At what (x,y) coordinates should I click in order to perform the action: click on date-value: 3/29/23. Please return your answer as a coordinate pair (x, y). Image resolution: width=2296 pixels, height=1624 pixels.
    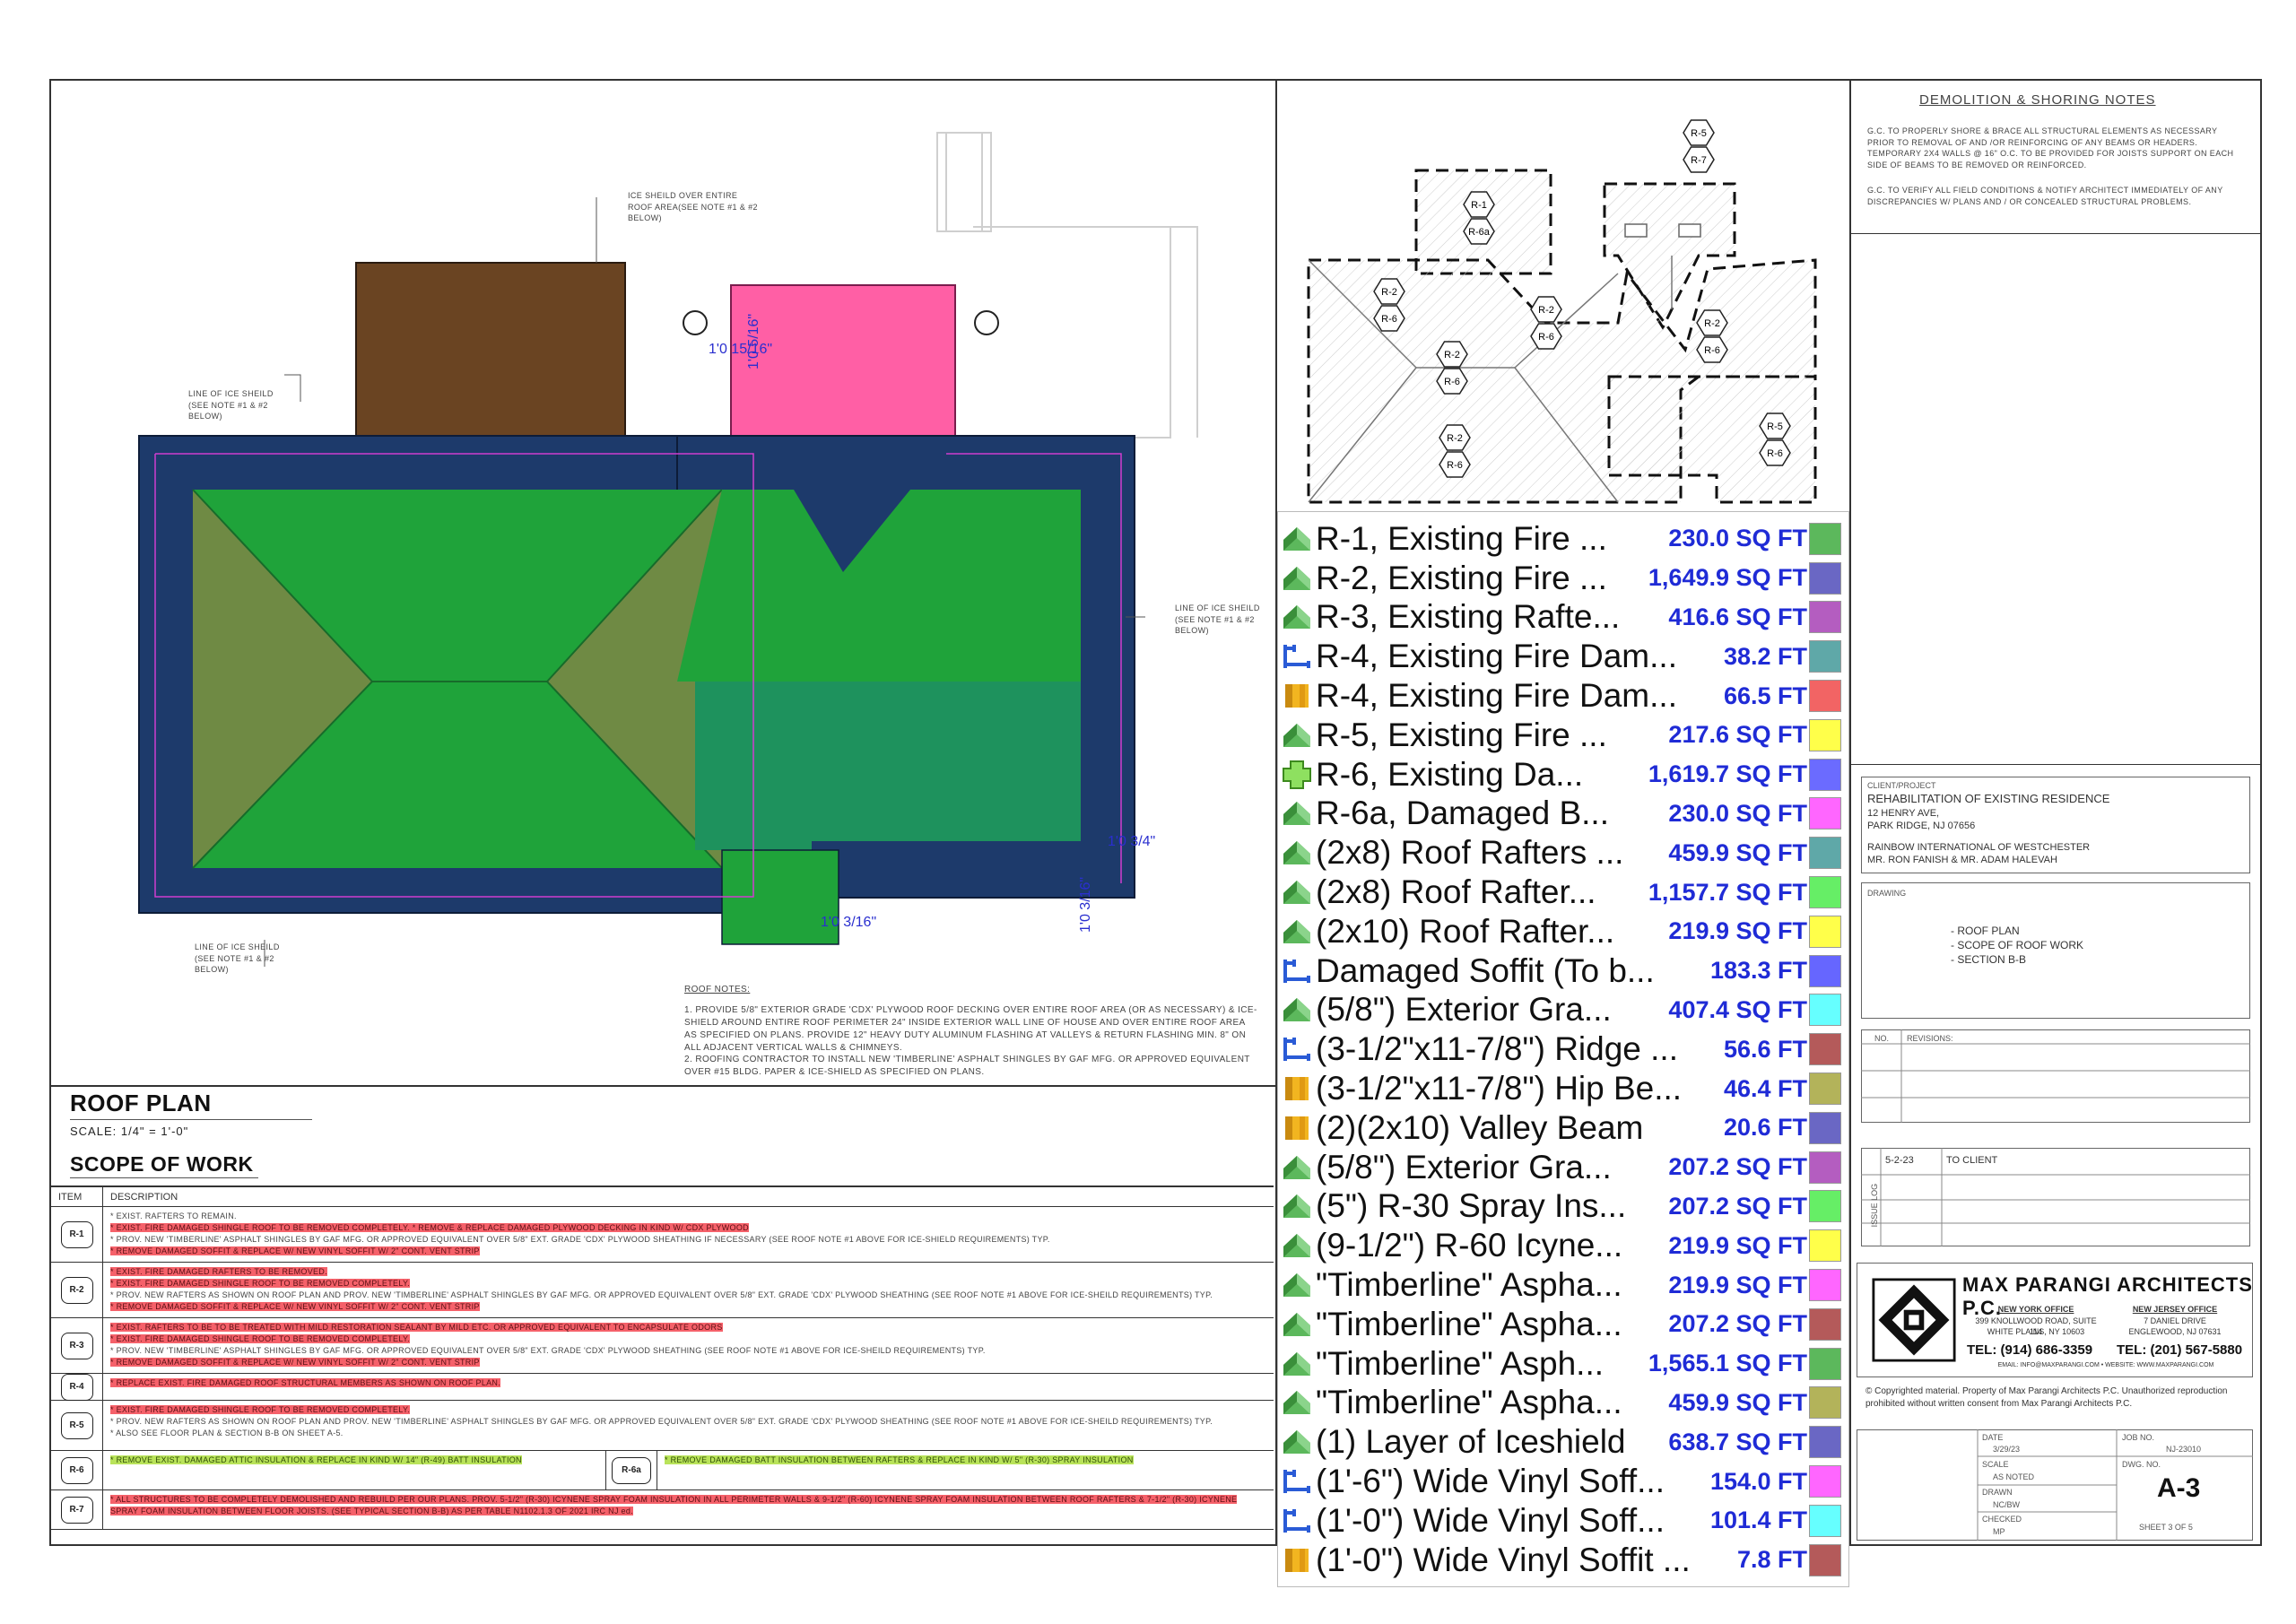
    Looking at the image, I should click on (2007, 1449).